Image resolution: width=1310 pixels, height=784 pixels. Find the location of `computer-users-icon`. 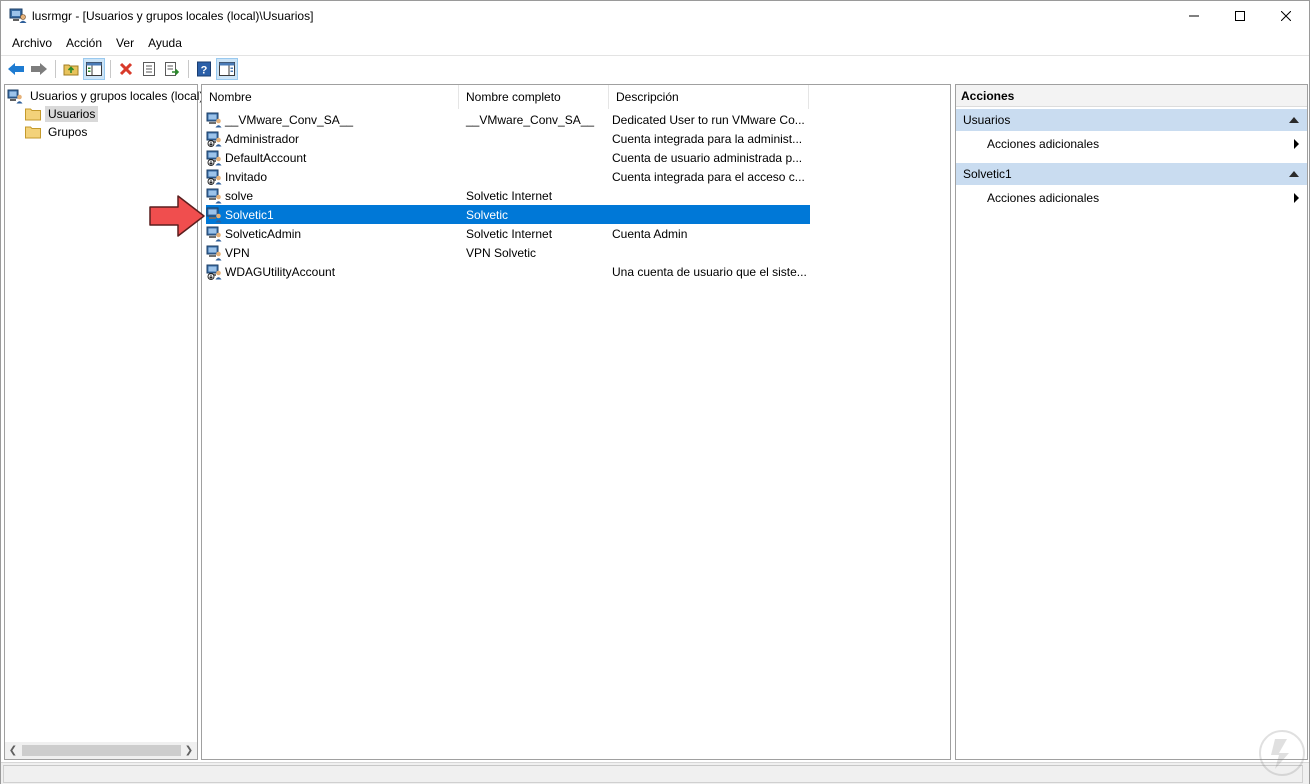

computer-users-icon is located at coordinates (15, 96).